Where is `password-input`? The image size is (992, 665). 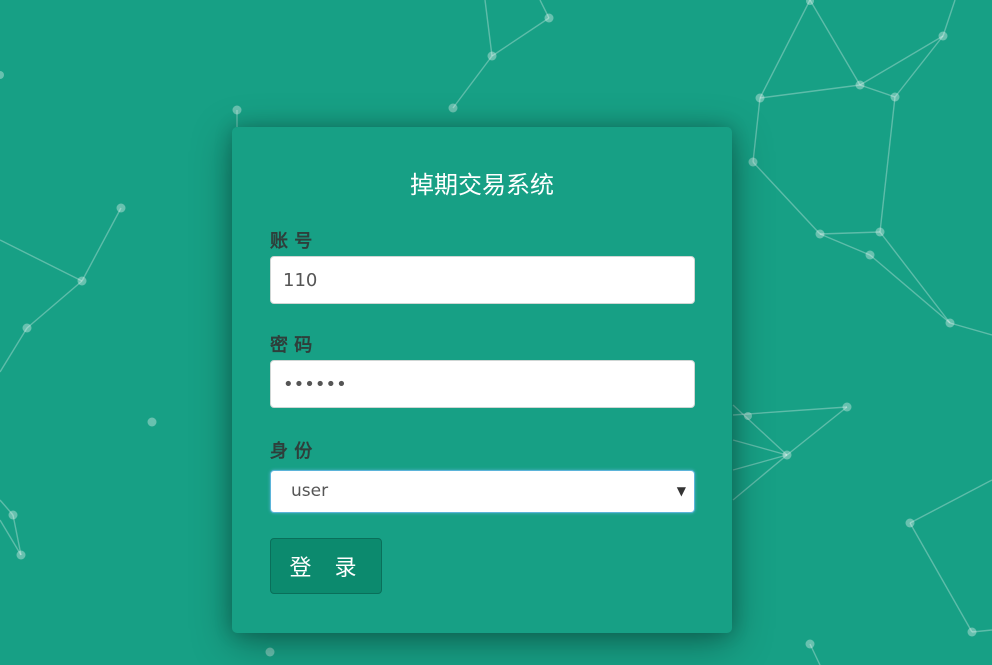
password-input is located at coordinates (482, 384).